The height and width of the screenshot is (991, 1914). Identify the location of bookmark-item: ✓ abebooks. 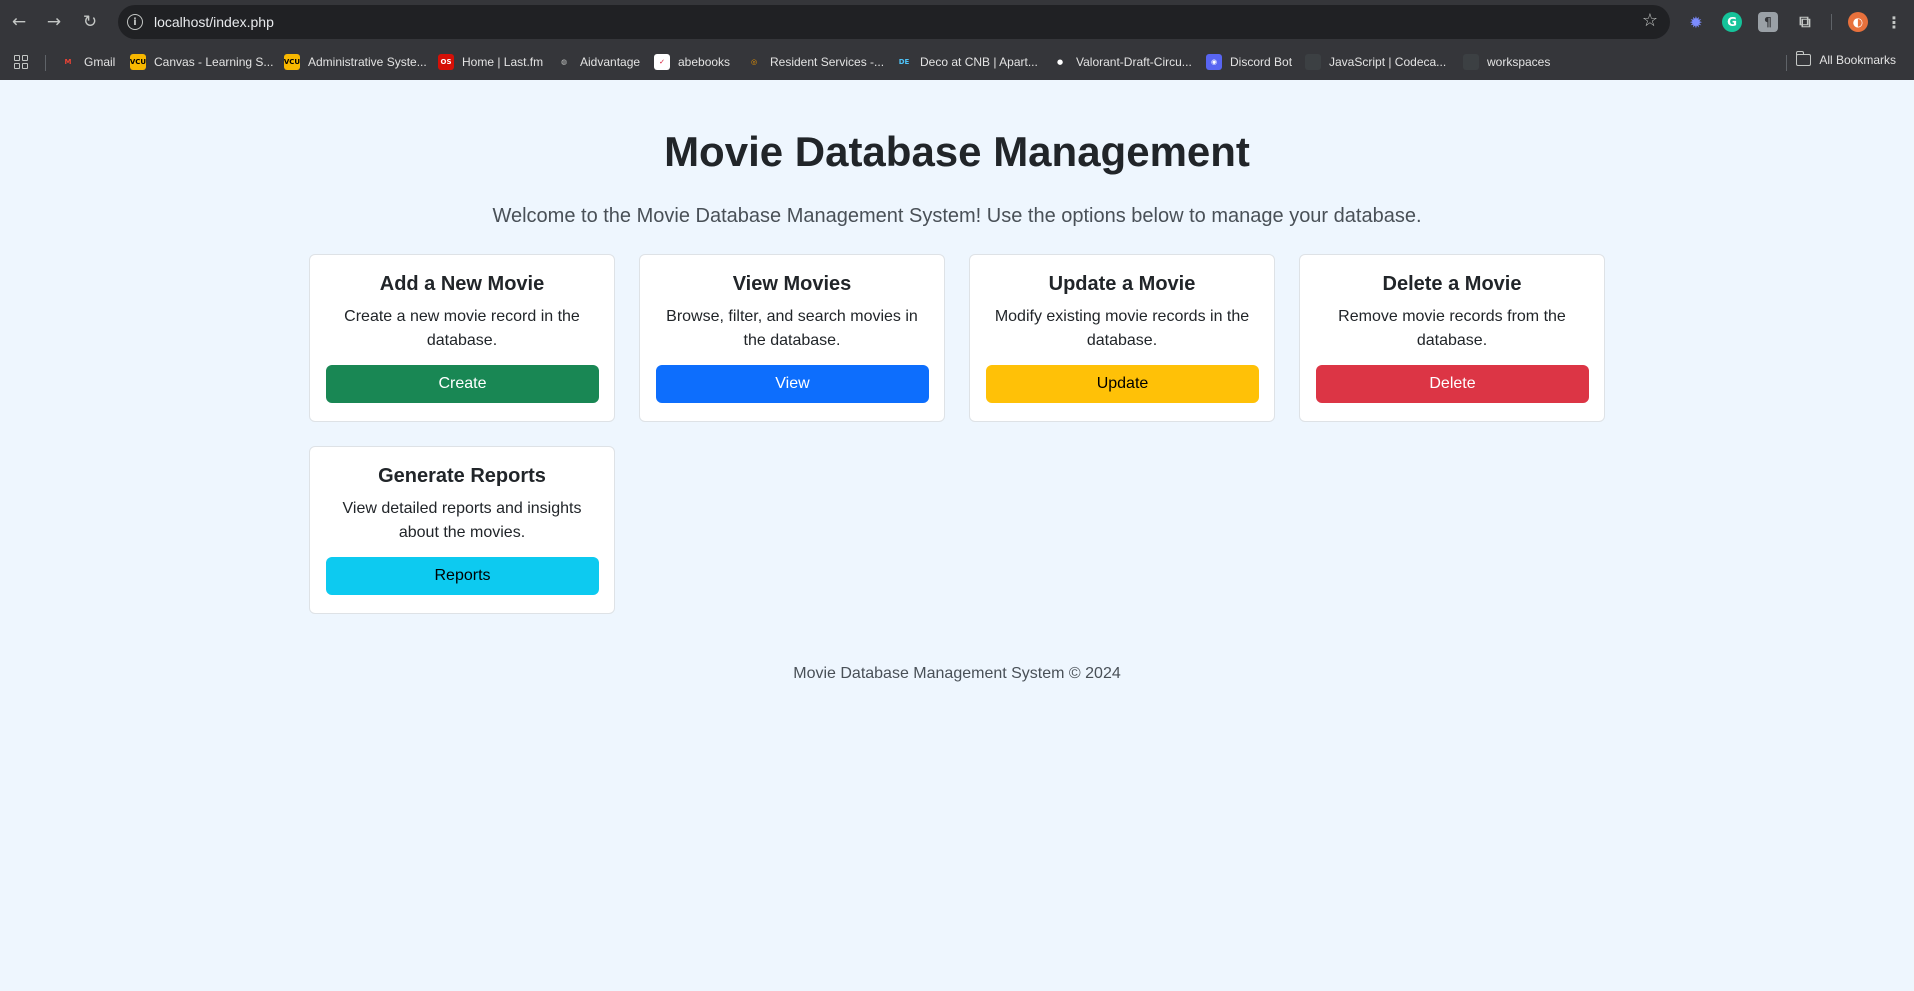
(692, 62).